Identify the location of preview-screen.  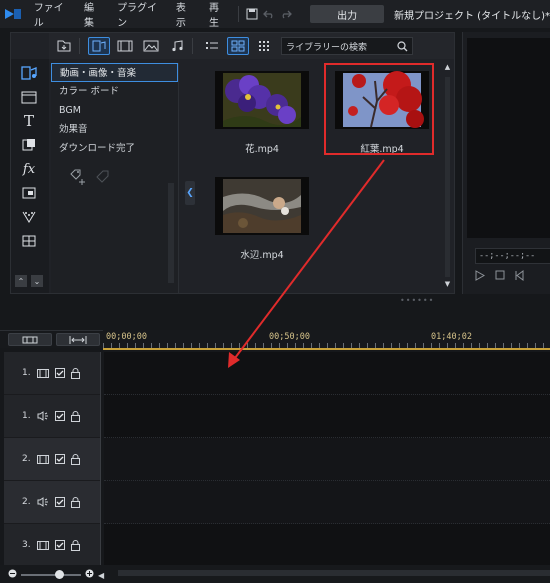
(508, 138).